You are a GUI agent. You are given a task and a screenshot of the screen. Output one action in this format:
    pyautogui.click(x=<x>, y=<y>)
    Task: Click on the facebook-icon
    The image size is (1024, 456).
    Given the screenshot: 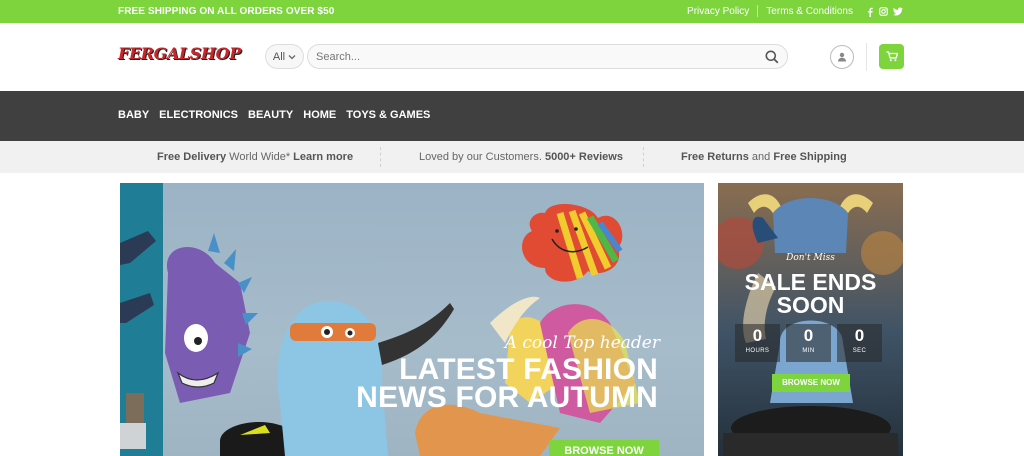 What is the action you would take?
    pyautogui.click(x=869, y=12)
    